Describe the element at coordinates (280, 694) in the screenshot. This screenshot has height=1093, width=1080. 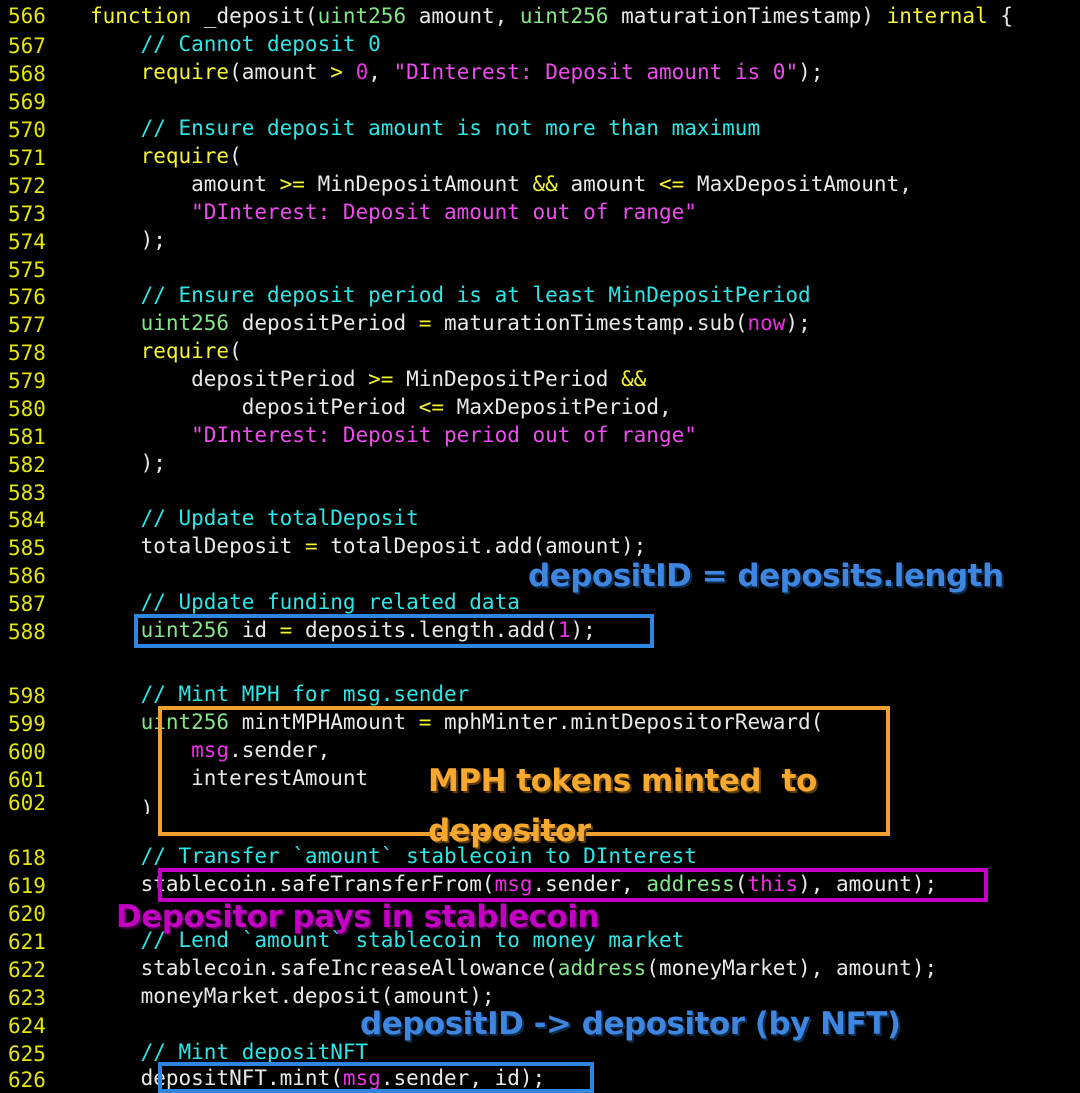
I see `code-line-598: // Mint MPH for msg.sender` at that location.